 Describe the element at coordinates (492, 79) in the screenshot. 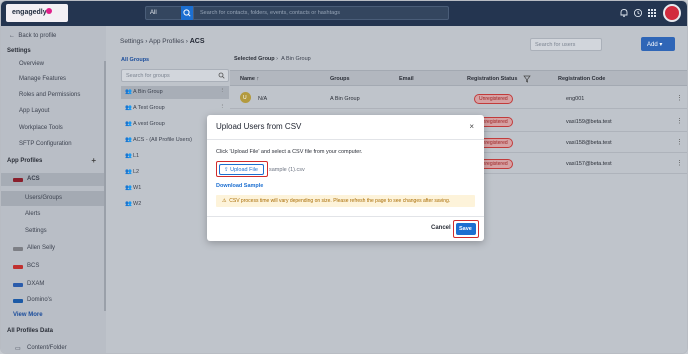

I see `column-header-registration-status: Registration Status` at that location.